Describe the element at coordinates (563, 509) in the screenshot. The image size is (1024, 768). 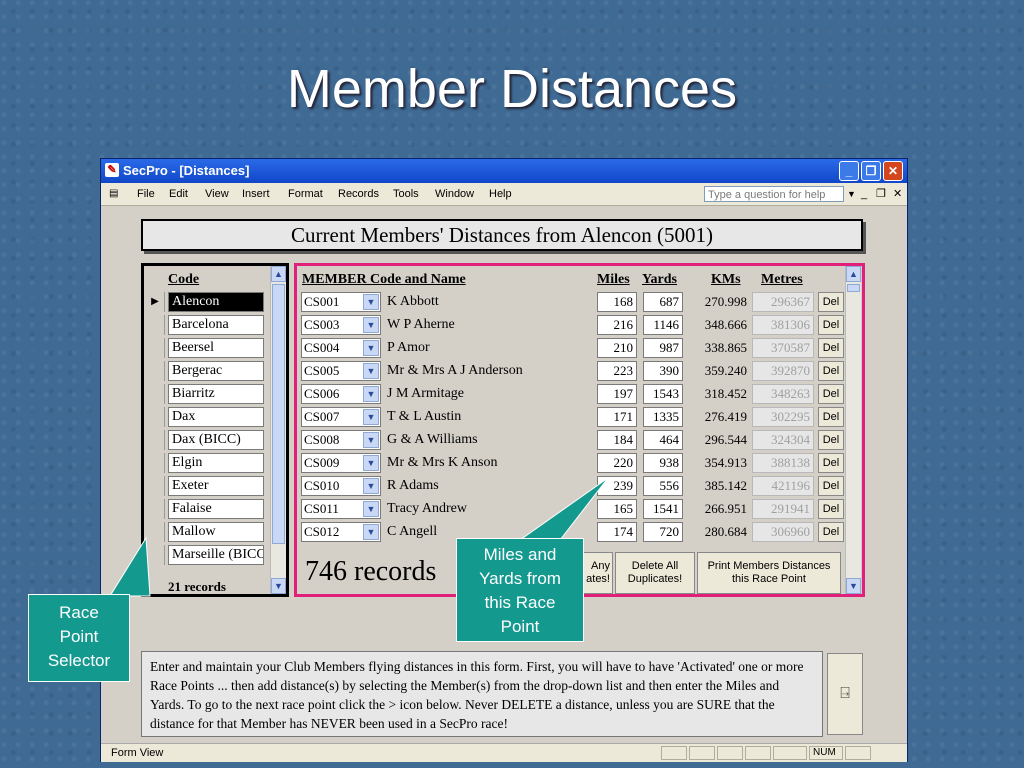
I see `miles-pointer` at that location.